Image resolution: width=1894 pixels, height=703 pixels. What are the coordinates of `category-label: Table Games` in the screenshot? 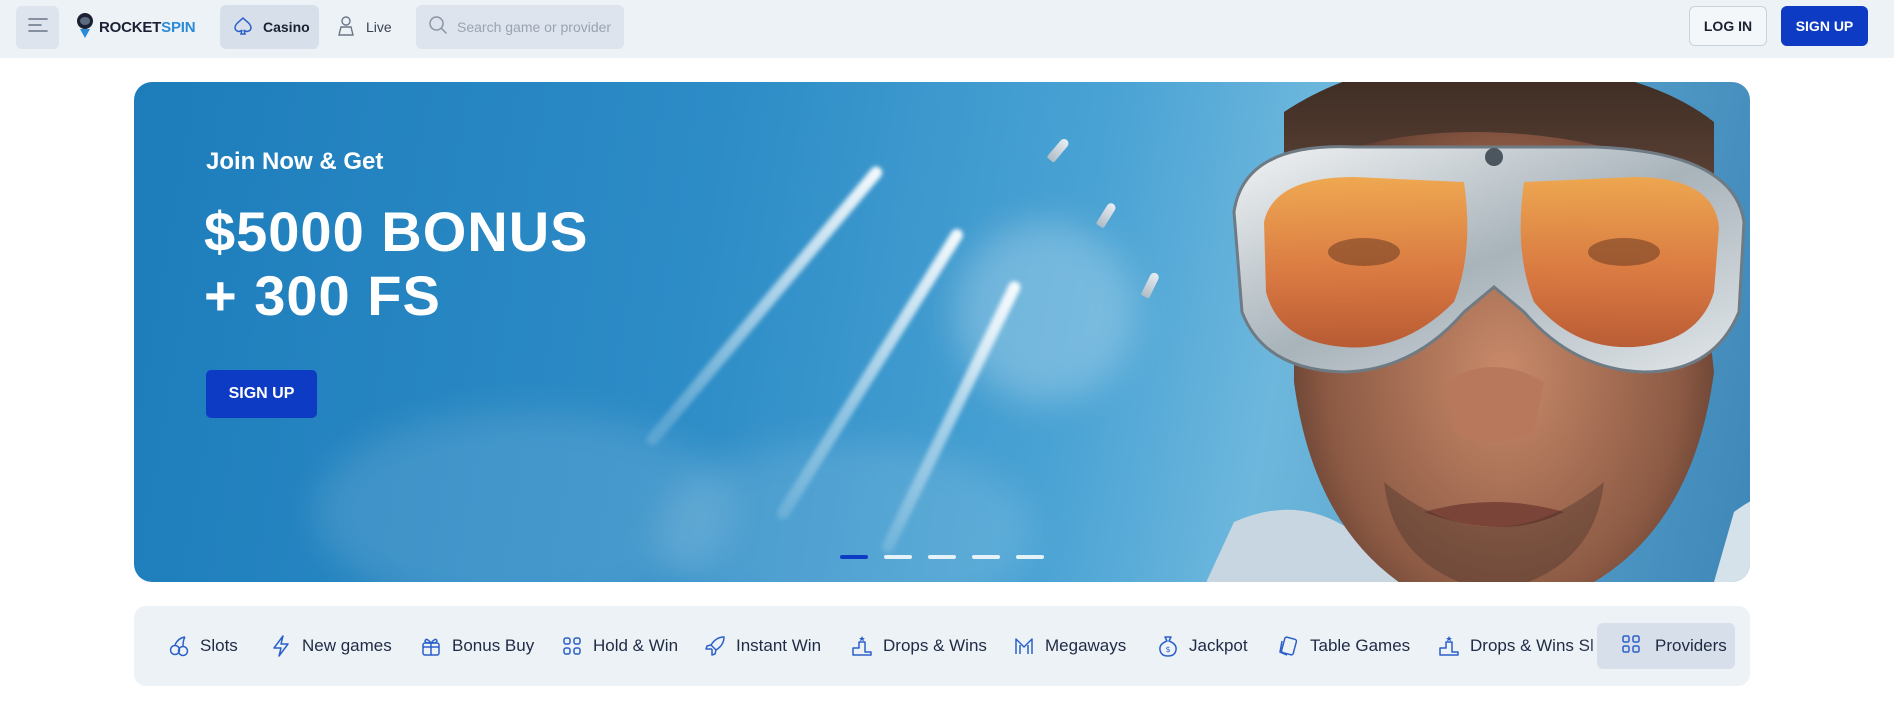 It's located at (1360, 645).